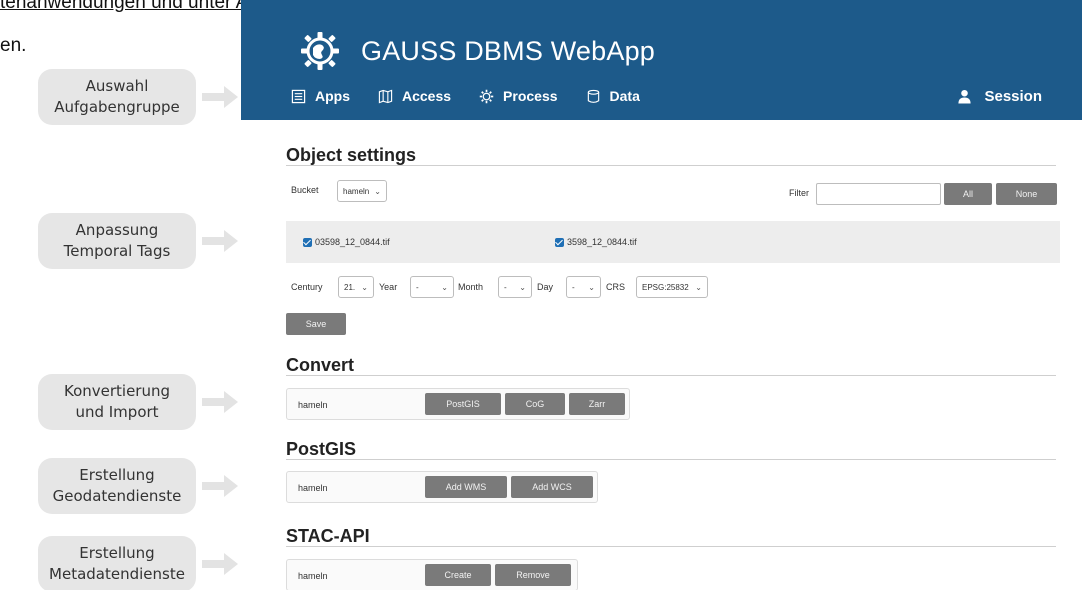  I want to click on year-label: Year, so click(388, 287).